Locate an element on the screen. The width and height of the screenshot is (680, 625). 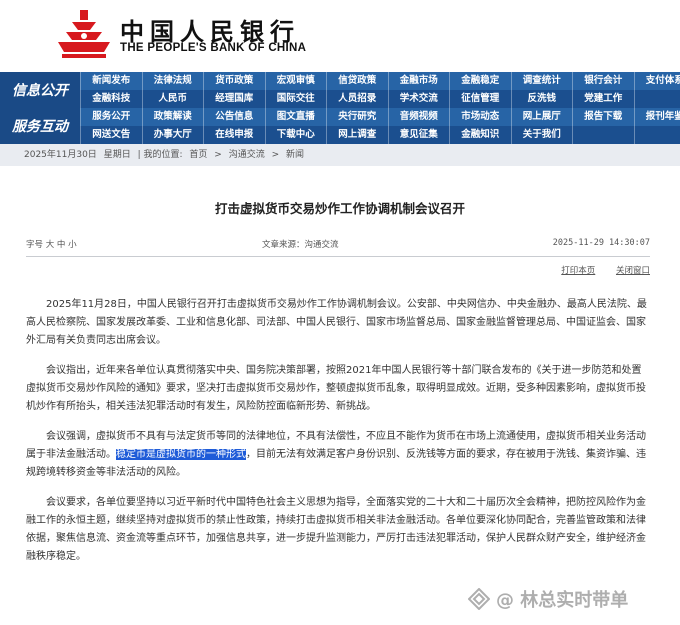
nav-item: 报刊年鉴 is located at coordinates (656, 117).